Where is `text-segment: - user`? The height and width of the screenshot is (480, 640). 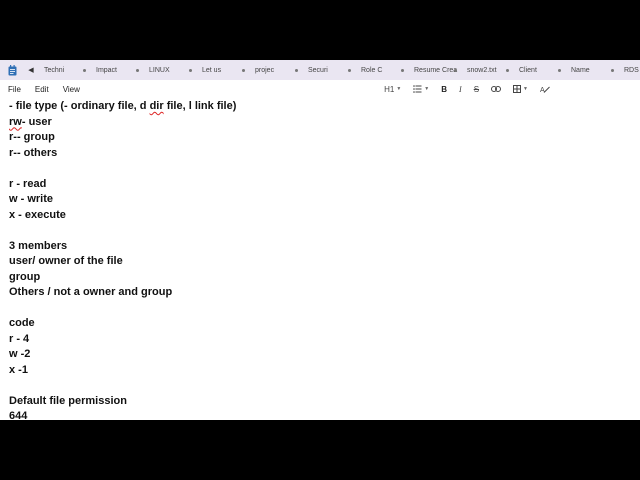 text-segment: - user is located at coordinates (36, 121).